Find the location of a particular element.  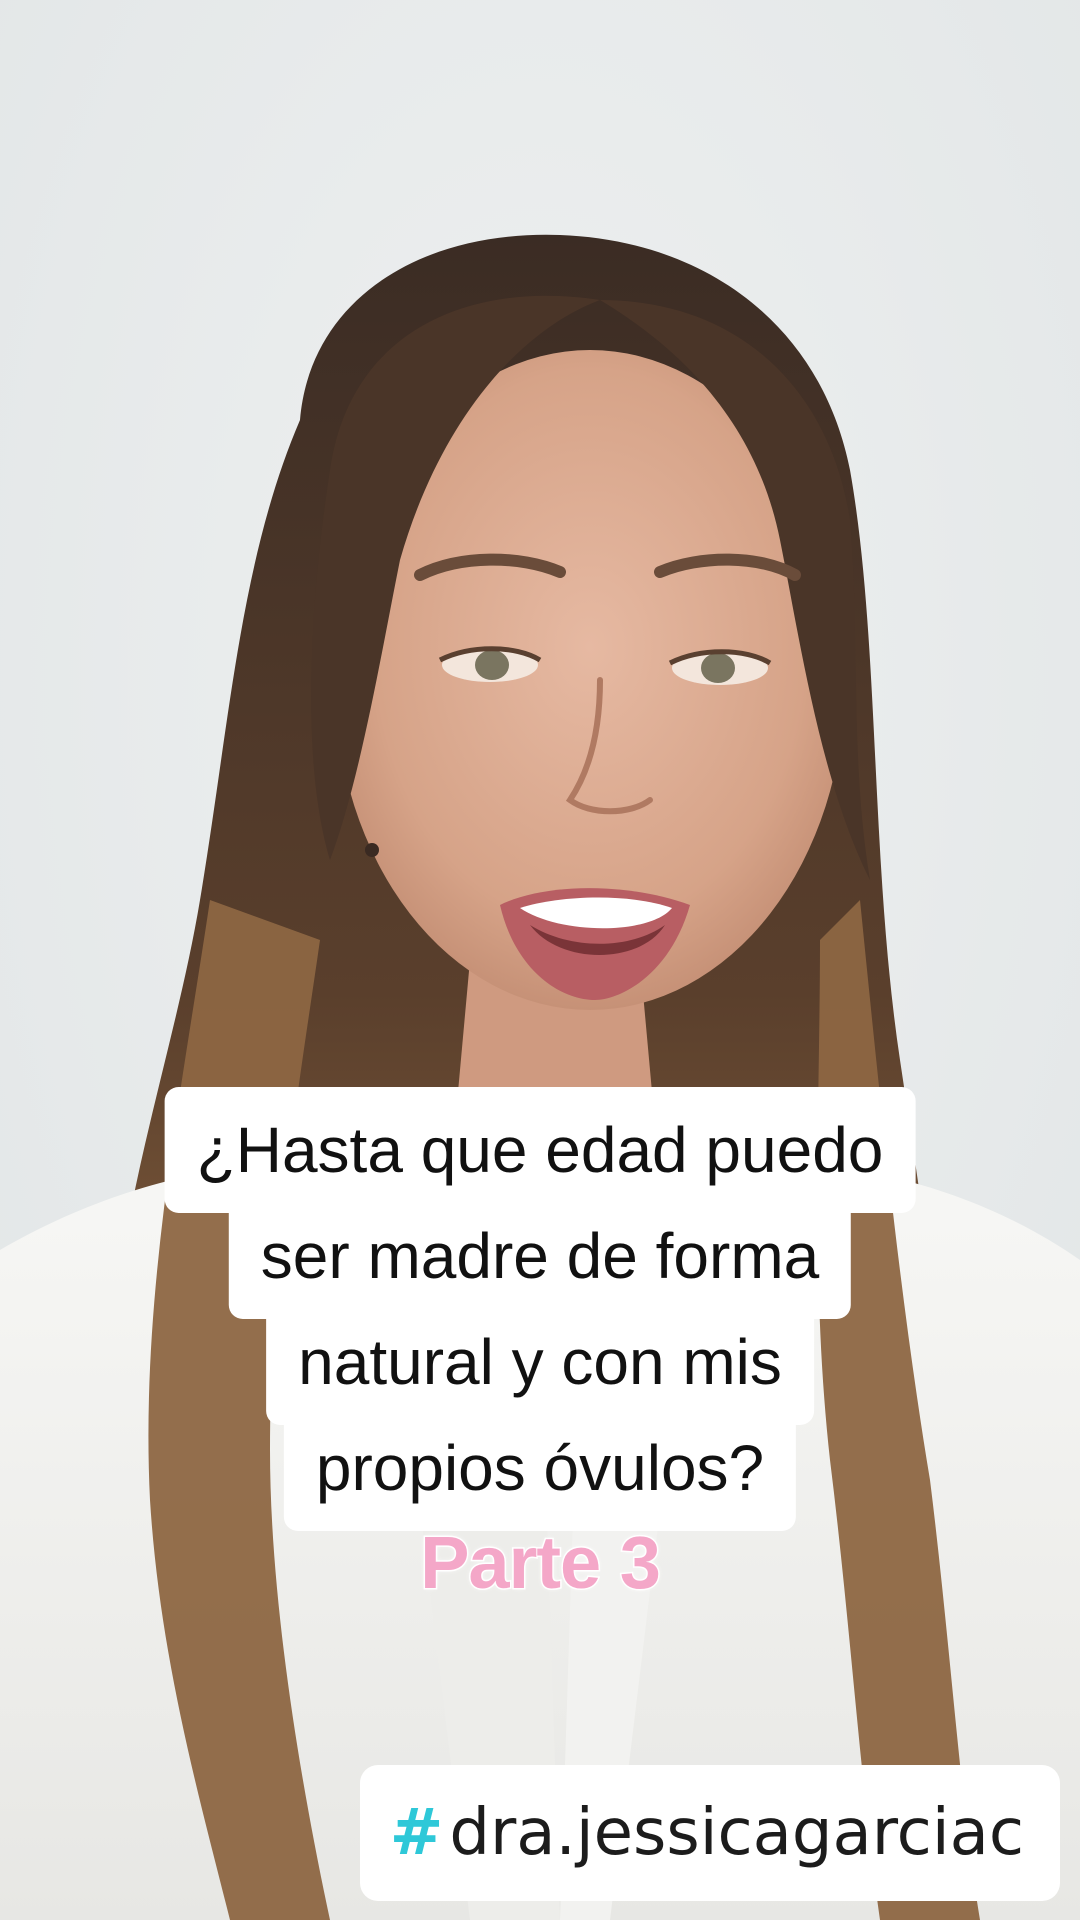

hashtag-icon: # is located at coordinates (416, 1833).